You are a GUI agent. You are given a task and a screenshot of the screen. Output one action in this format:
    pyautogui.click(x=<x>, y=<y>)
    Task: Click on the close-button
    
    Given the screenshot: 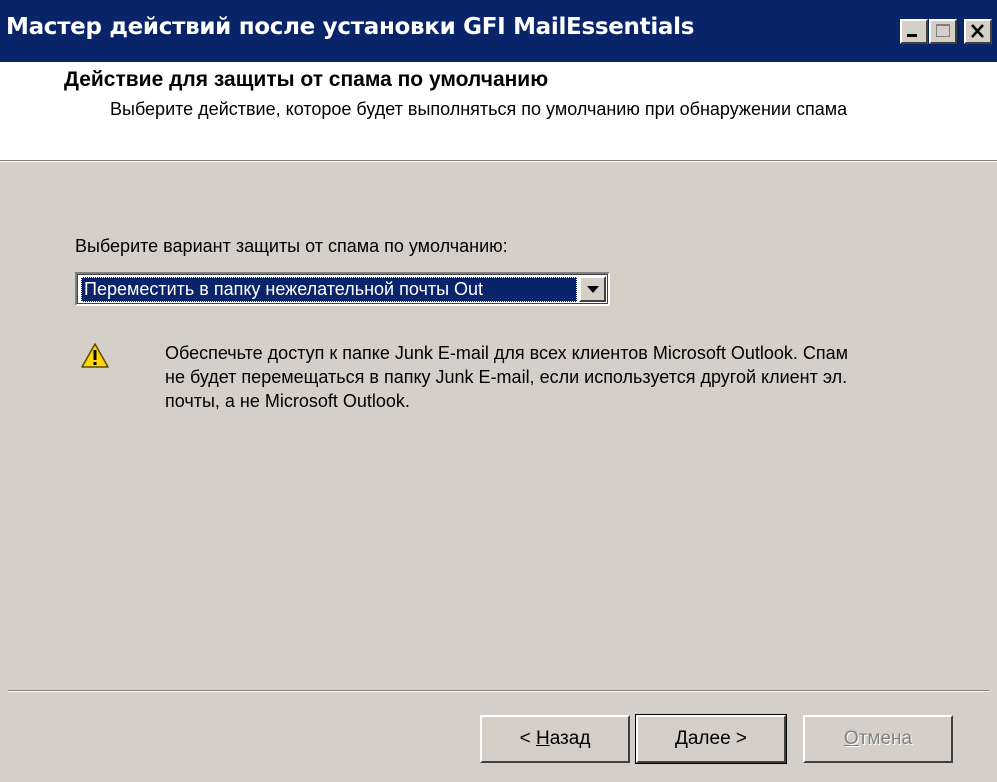 What is the action you would take?
    pyautogui.click(x=978, y=31)
    